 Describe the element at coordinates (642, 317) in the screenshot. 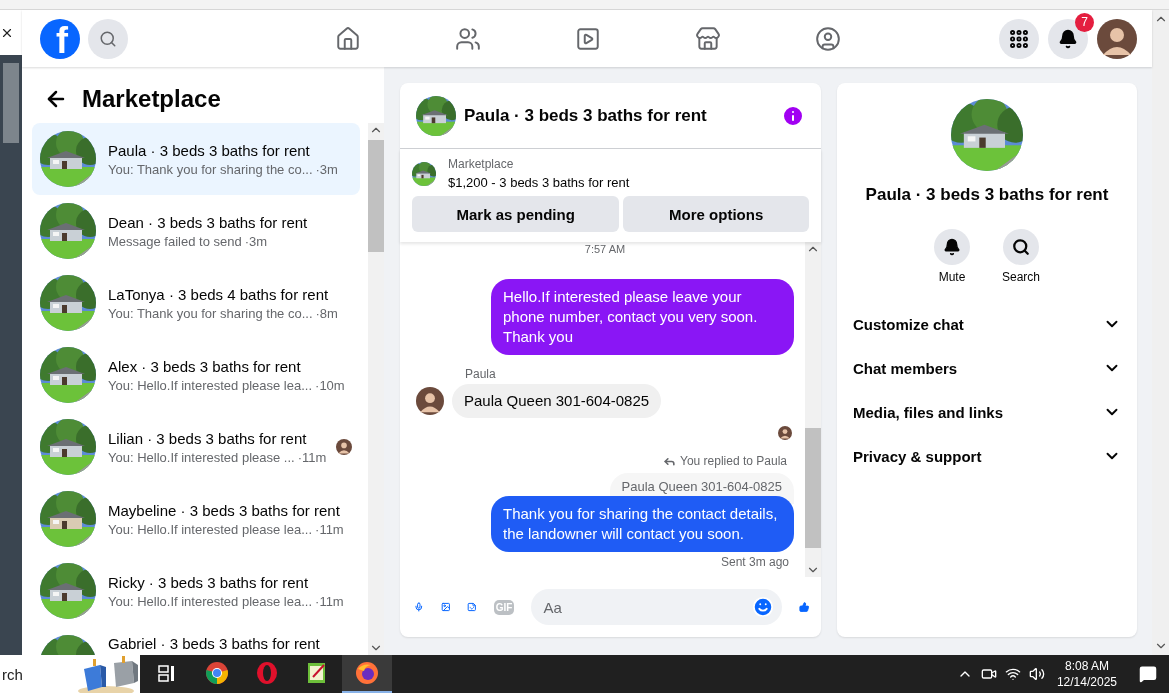

I see `message-bubble: Hello.If interested please leave your phone number, contact you very soon. Thank you` at that location.